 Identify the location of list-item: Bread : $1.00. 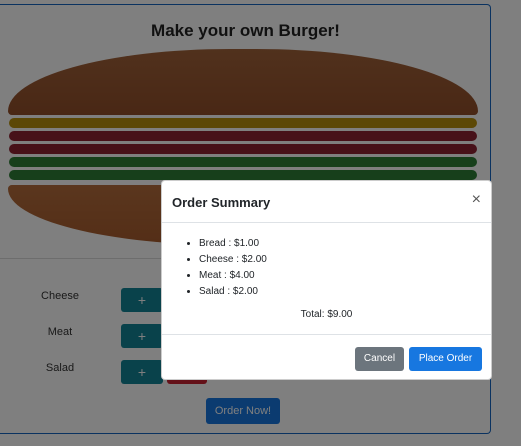
(233, 244).